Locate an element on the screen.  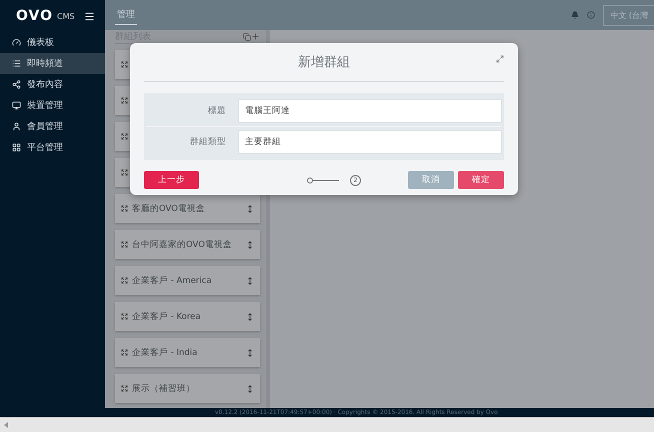
sidebar-label: 儀表板 is located at coordinates (40, 42).